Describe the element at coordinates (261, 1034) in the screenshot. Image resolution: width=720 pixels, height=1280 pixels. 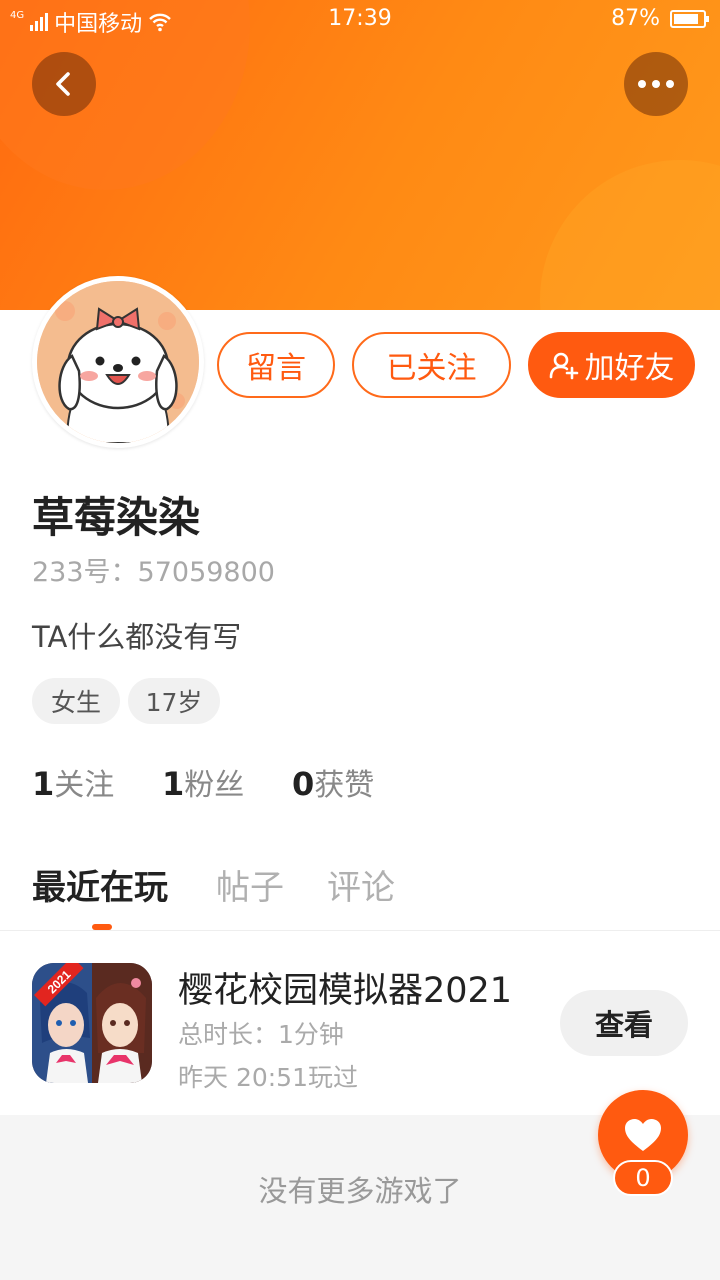
I see `game-duration: 总时长：1分钟` at that location.